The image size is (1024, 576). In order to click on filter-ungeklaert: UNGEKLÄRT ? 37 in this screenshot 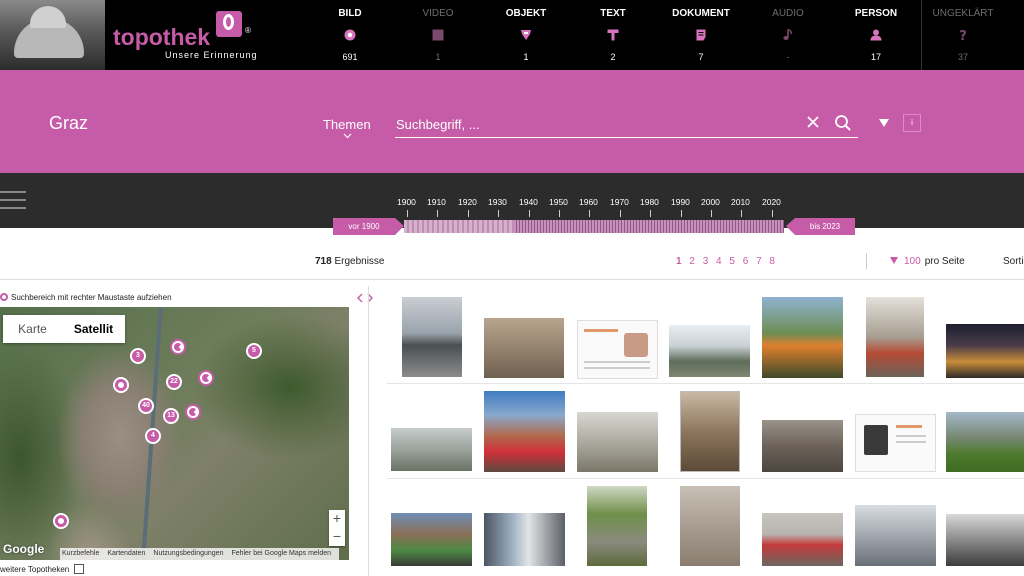, I will do `click(963, 35)`.